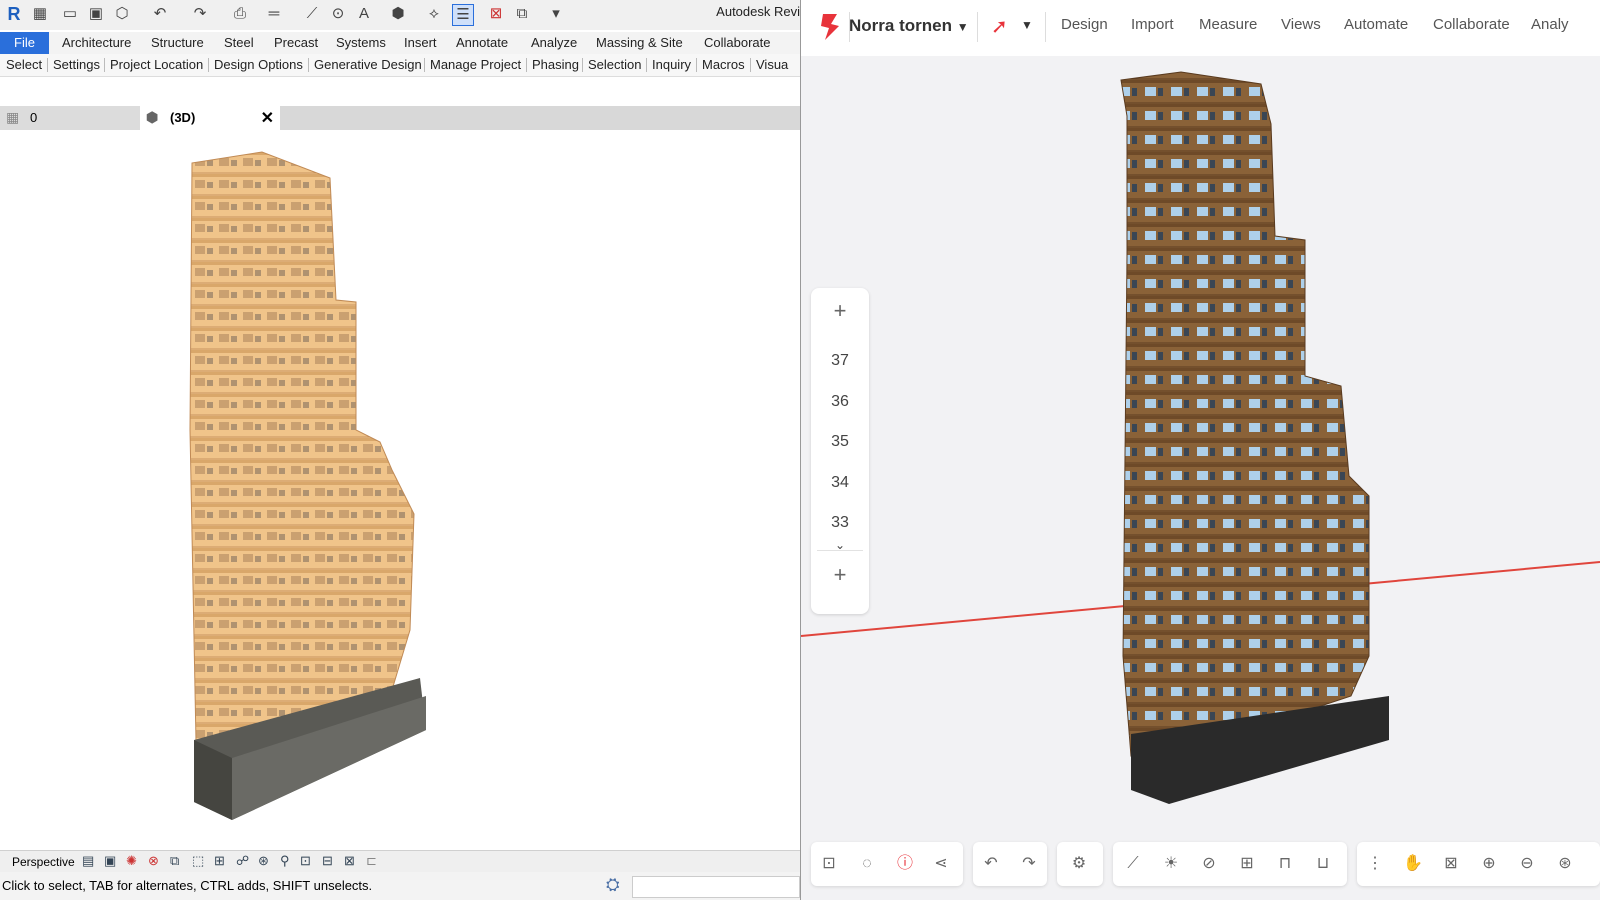  What do you see at coordinates (840, 442) in the screenshot?
I see `level-item: 35` at bounding box center [840, 442].